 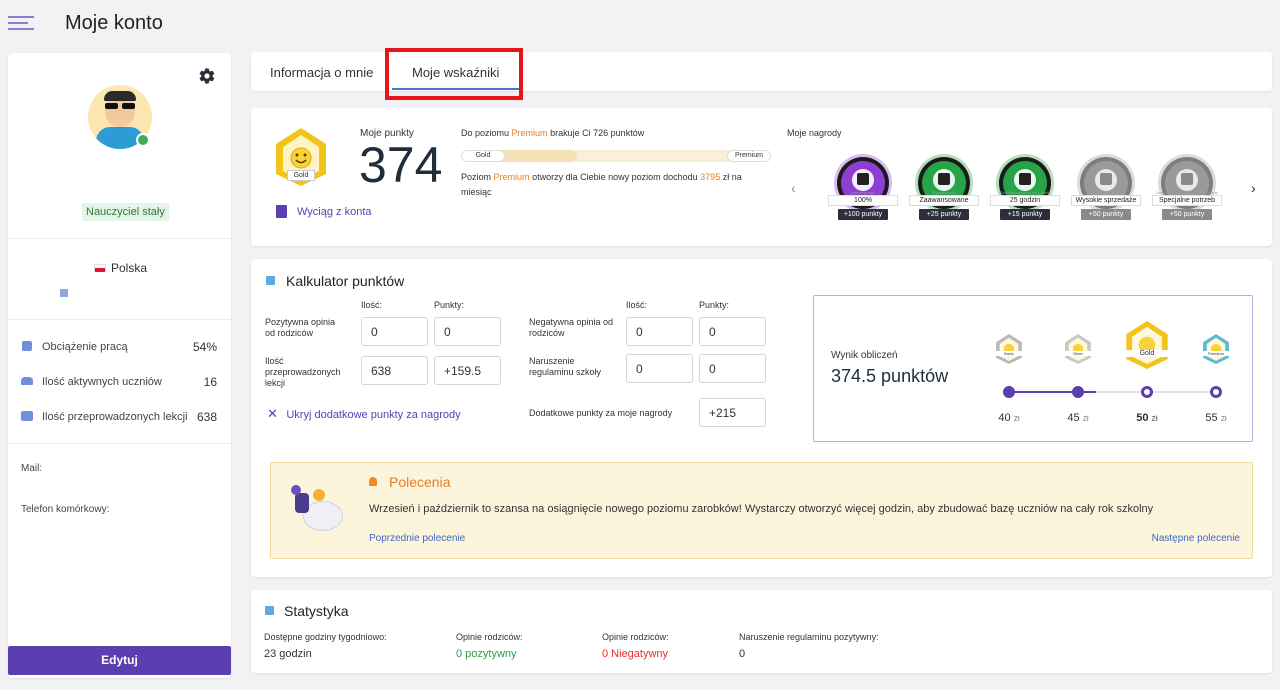 I want to click on reward-name: Wysokie sprzedaże, so click(x=1106, y=200).